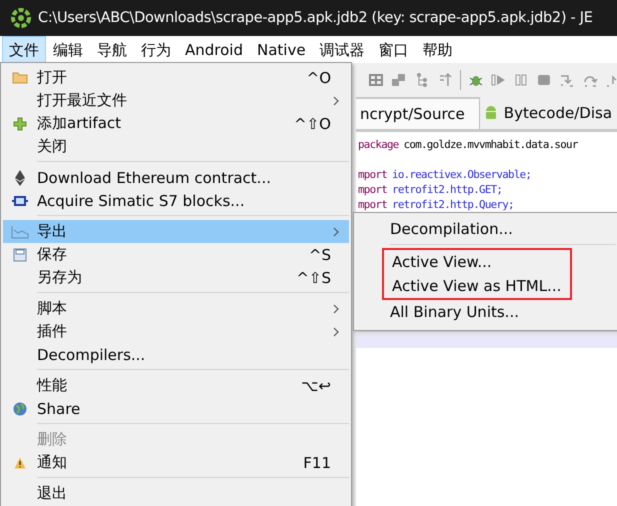 The width and height of the screenshot is (617, 506). Describe the element at coordinates (176, 493) in the screenshot. I see `menu-item: 退出` at that location.